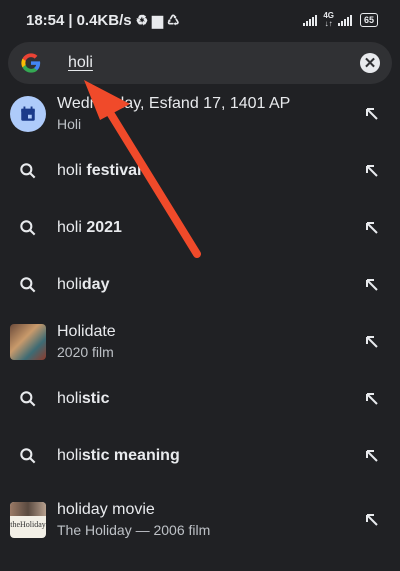  What do you see at coordinates (28, 341) in the screenshot?
I see `movie-poster-thumbnail` at bounding box center [28, 341].